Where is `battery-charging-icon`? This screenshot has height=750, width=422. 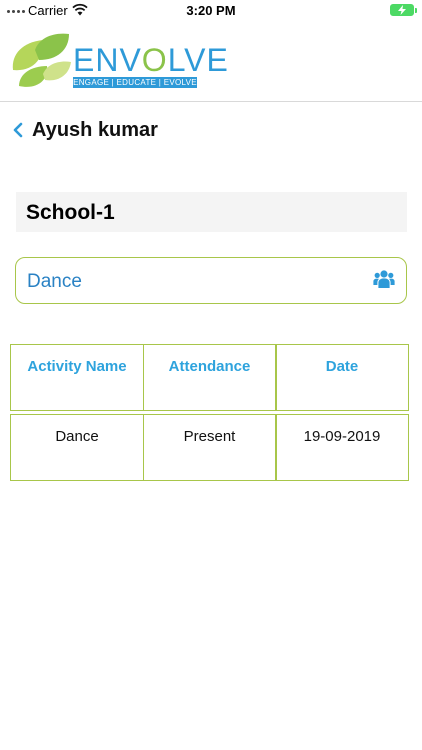 battery-charging-icon is located at coordinates (403, 10).